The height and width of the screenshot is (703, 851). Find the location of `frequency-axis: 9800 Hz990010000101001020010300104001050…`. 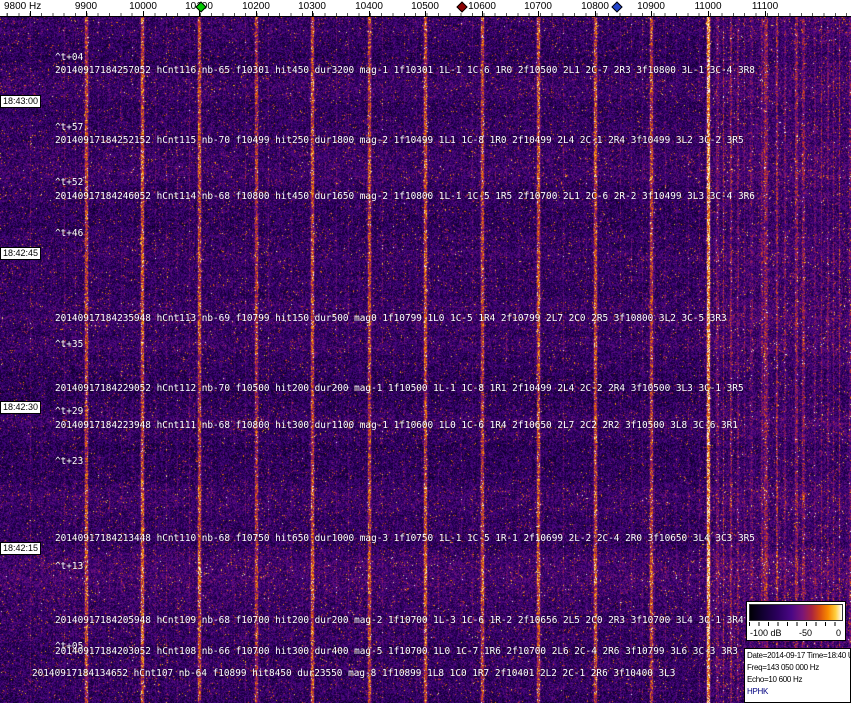

frequency-axis: 9800 Hz990010000101001020010300104001050… is located at coordinates (425, 8).